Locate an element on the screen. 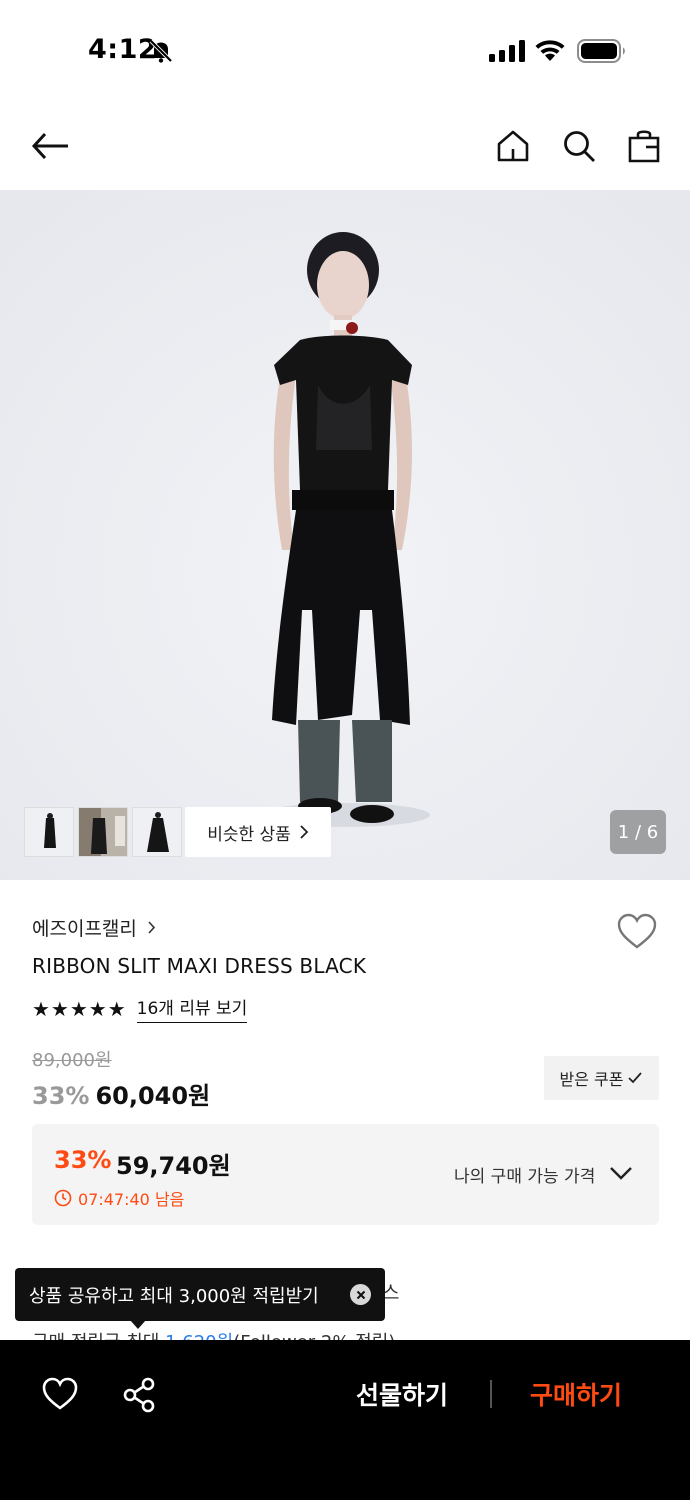  cellular-signal-icon is located at coordinates (507, 51).